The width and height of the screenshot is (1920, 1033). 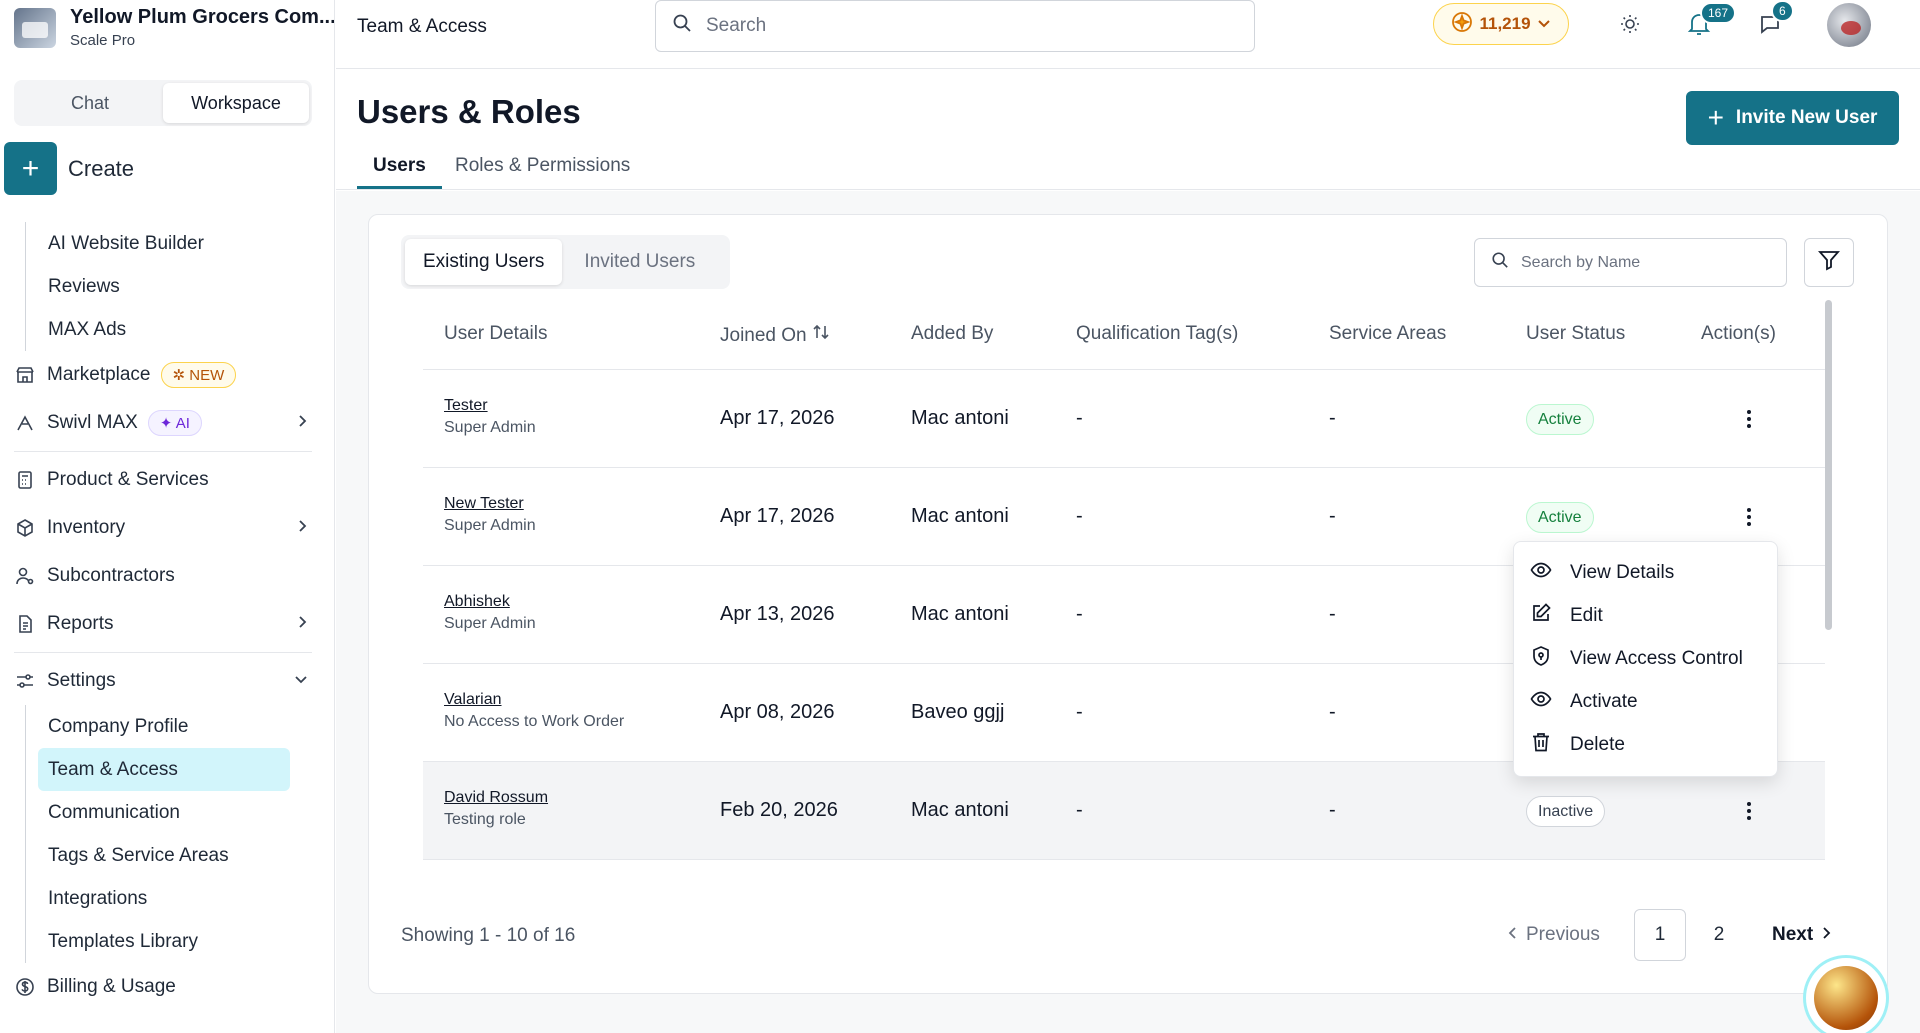 What do you see at coordinates (469, 111) in the screenshot?
I see `page-title: Users & Roles` at bounding box center [469, 111].